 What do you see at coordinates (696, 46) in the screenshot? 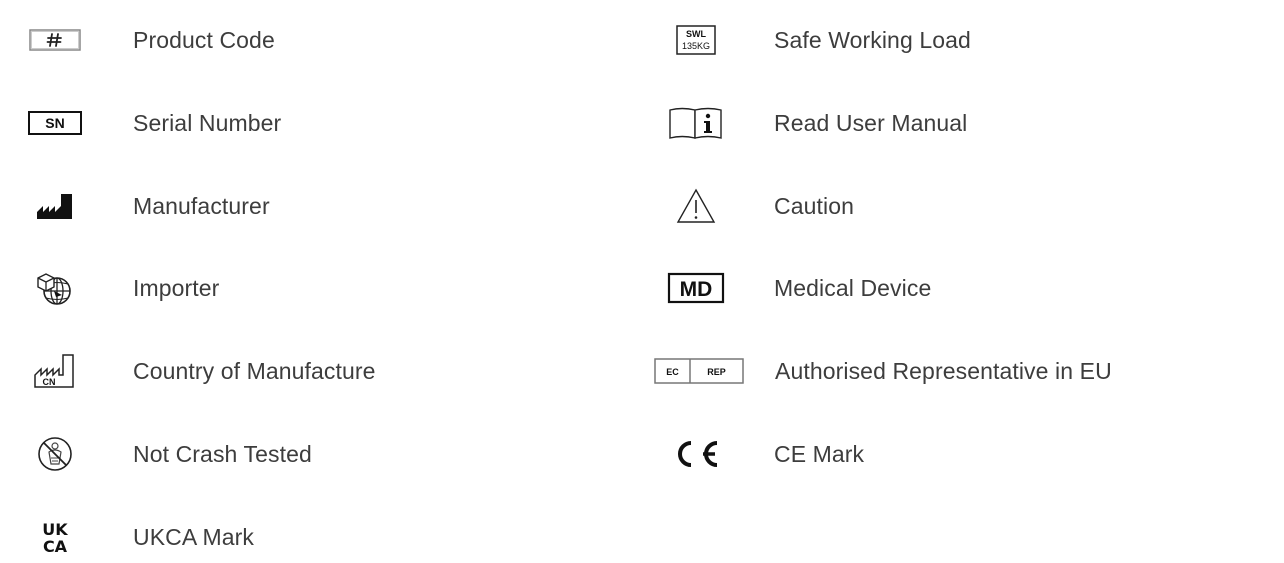
I see `svg-text: 135KG` at bounding box center [696, 46].